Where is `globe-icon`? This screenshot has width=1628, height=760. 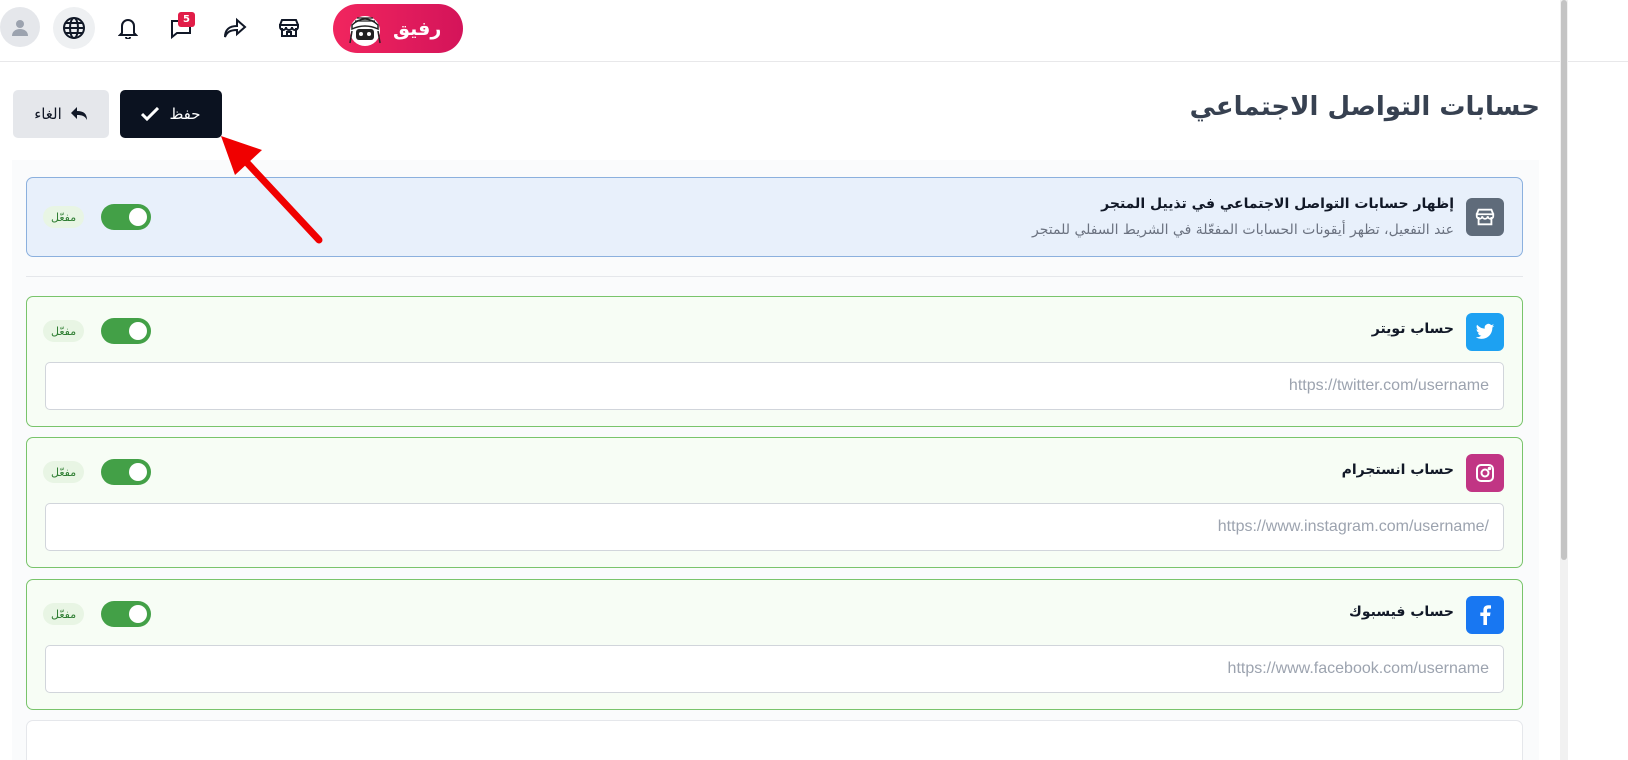 globe-icon is located at coordinates (74, 28).